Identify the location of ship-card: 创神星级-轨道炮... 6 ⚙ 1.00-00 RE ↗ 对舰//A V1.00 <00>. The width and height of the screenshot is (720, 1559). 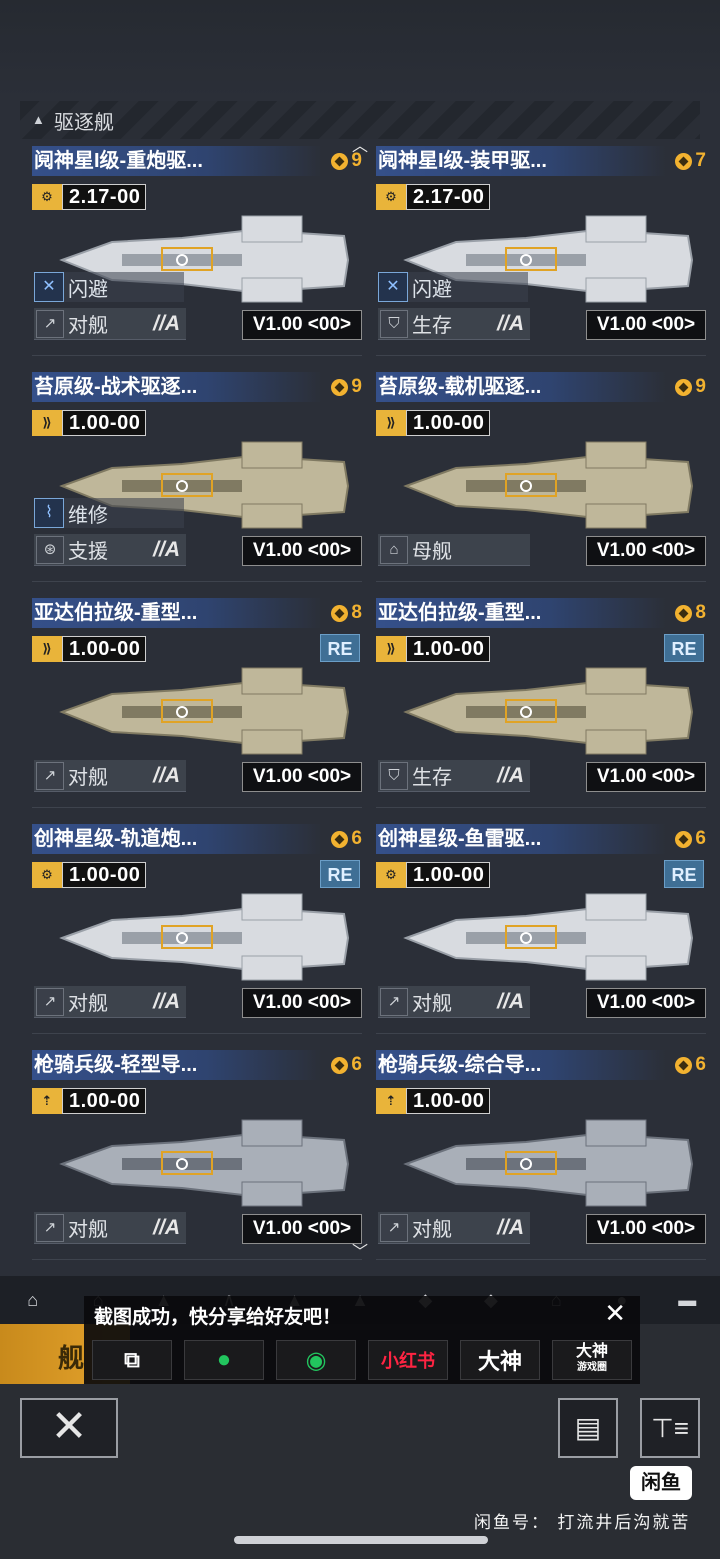
(197, 930).